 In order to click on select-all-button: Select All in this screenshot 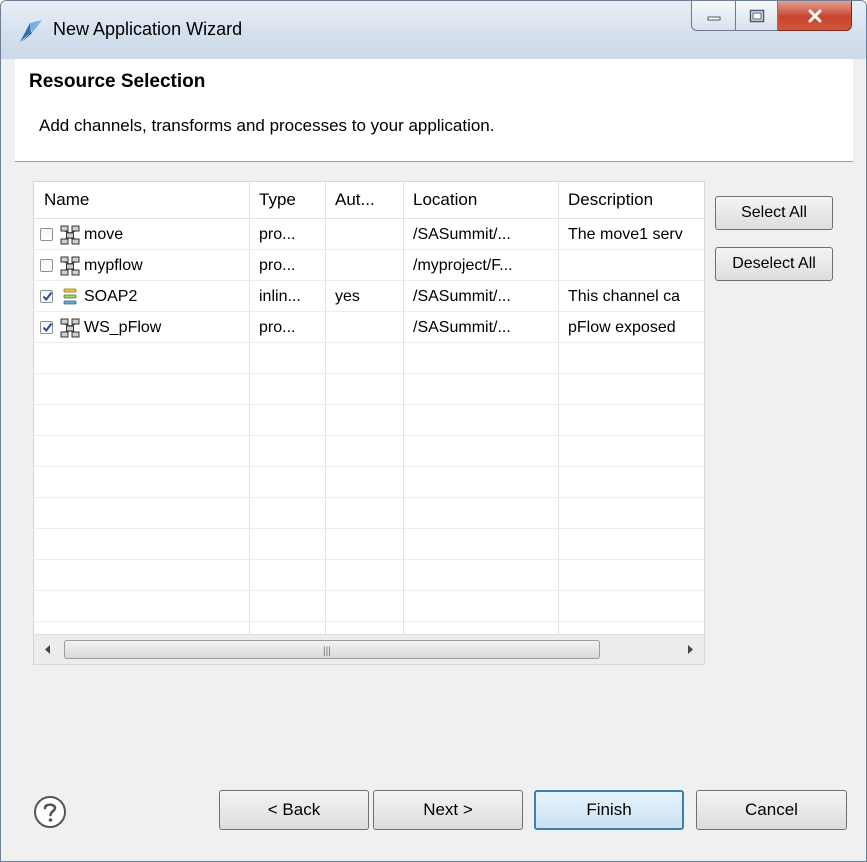, I will do `click(774, 213)`.